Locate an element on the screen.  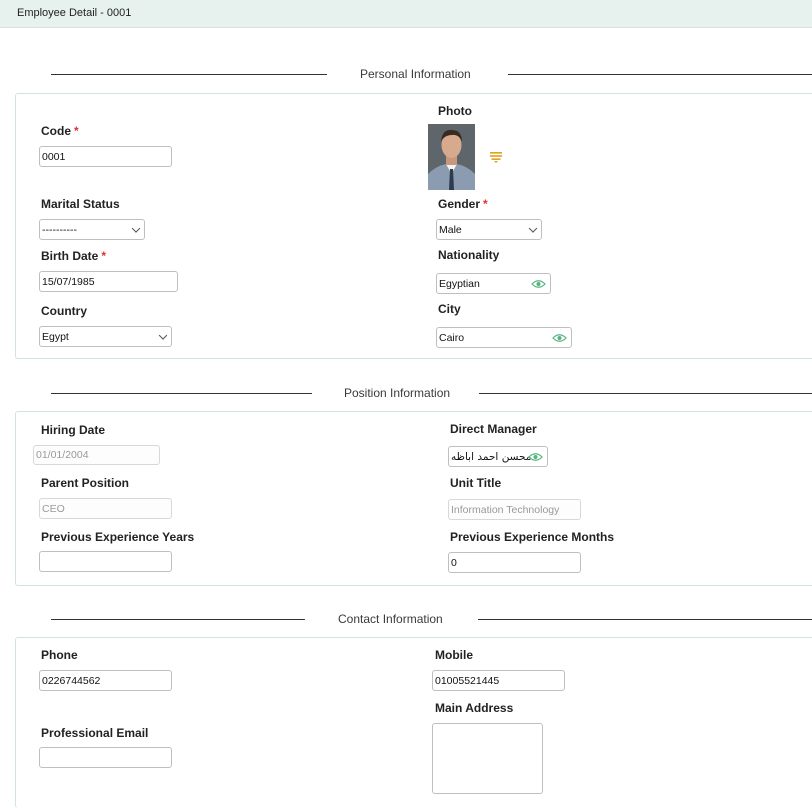
gender-select: Male is located at coordinates (489, 229).